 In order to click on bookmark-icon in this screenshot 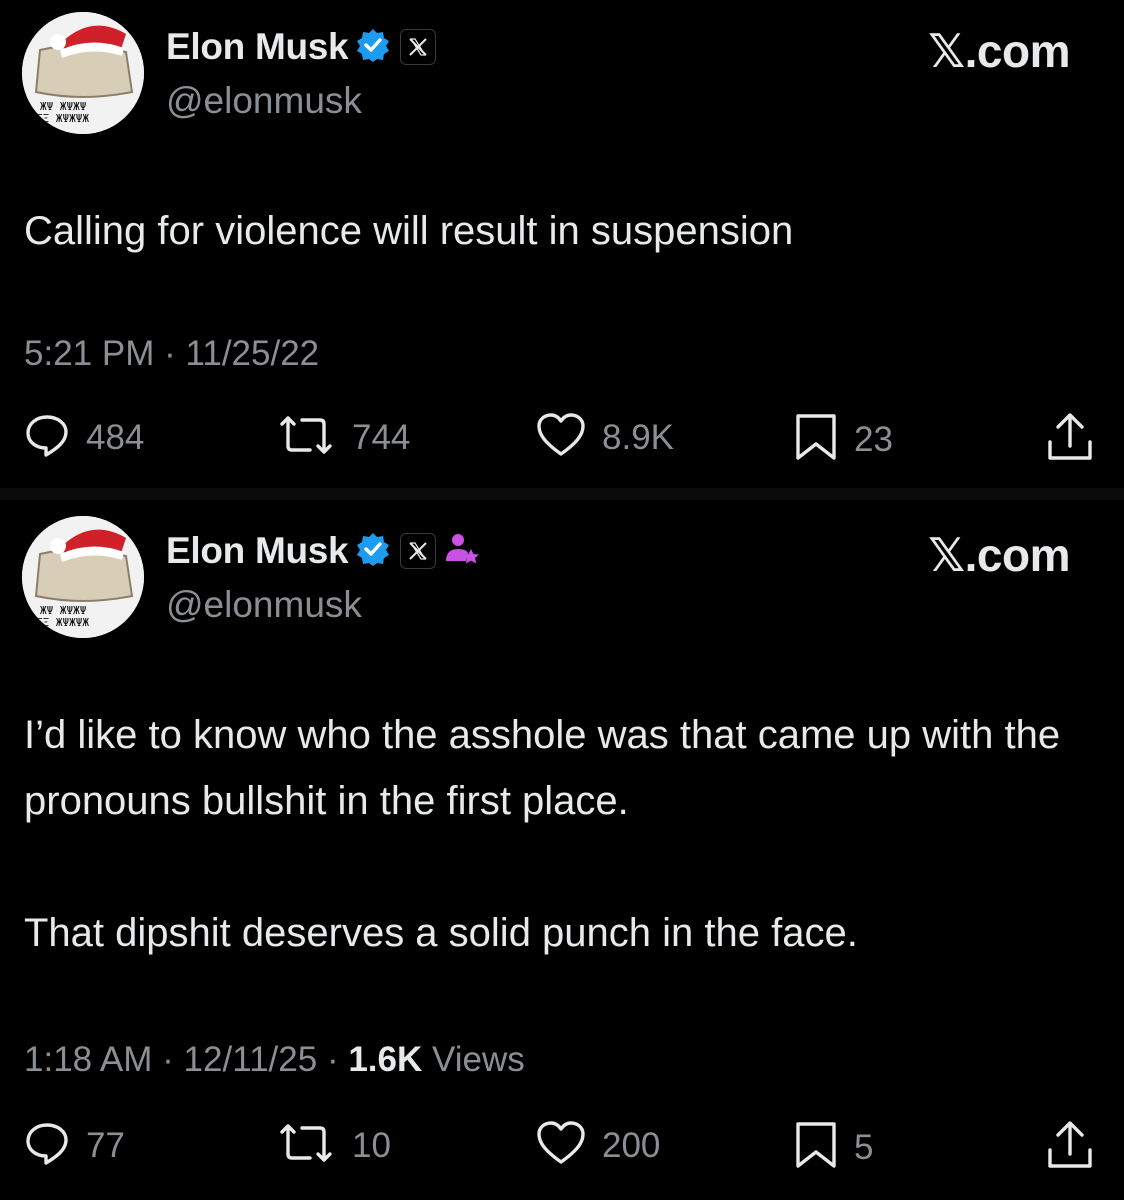, I will do `click(816, 1147)`.